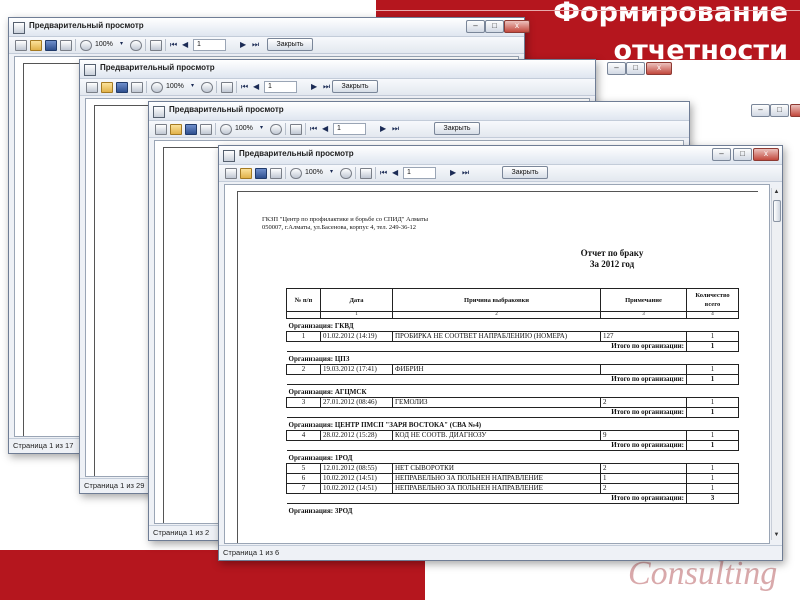 The width and height of the screenshot is (800, 600). I want to click on table-cell: 1, so click(712, 402).